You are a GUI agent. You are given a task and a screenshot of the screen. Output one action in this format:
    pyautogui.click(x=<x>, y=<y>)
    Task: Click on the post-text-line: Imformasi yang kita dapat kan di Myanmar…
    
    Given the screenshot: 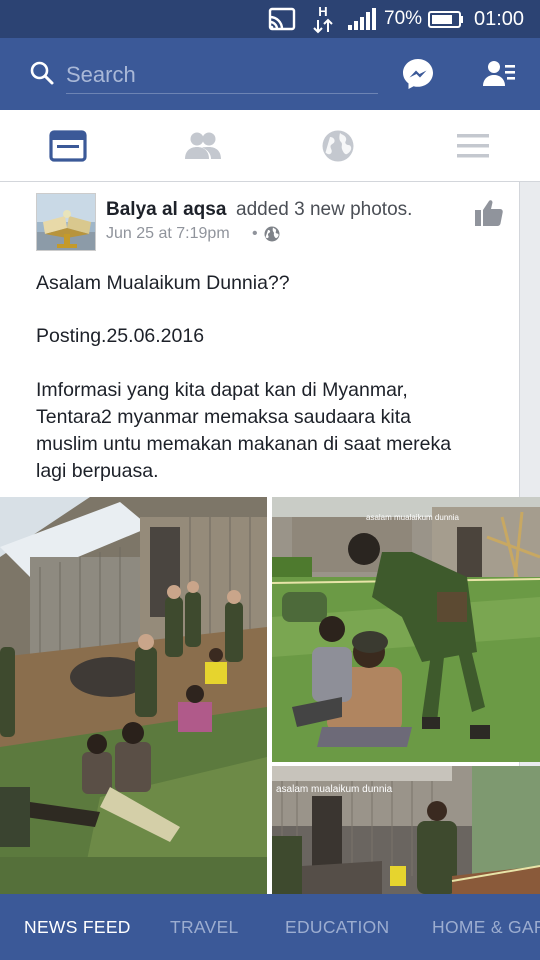 What is the action you would take?
    pyautogui.click(x=222, y=390)
    